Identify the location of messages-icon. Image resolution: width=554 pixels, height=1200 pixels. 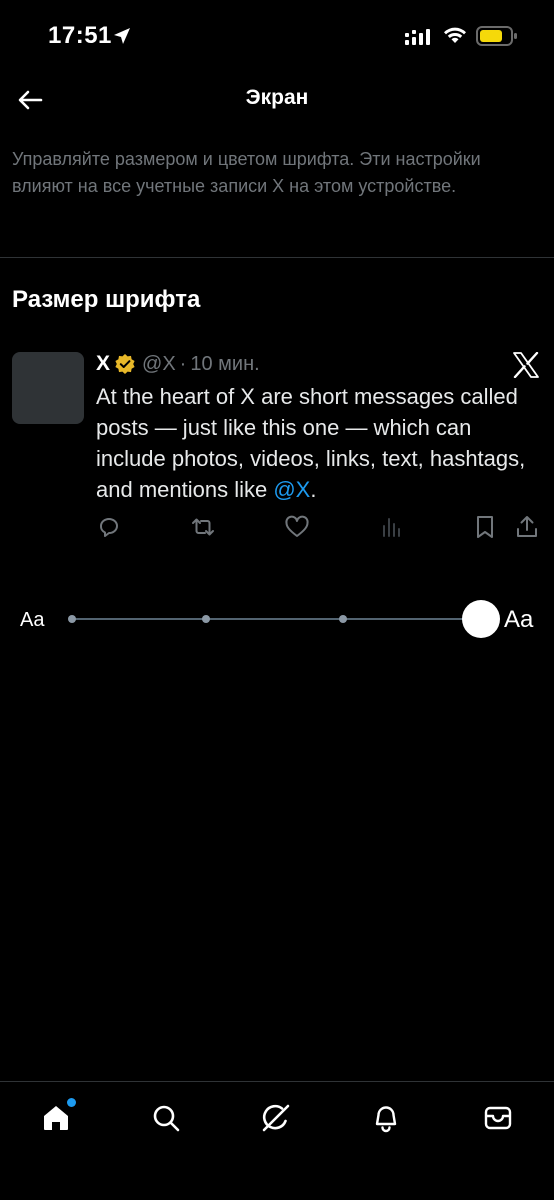
(498, 1118).